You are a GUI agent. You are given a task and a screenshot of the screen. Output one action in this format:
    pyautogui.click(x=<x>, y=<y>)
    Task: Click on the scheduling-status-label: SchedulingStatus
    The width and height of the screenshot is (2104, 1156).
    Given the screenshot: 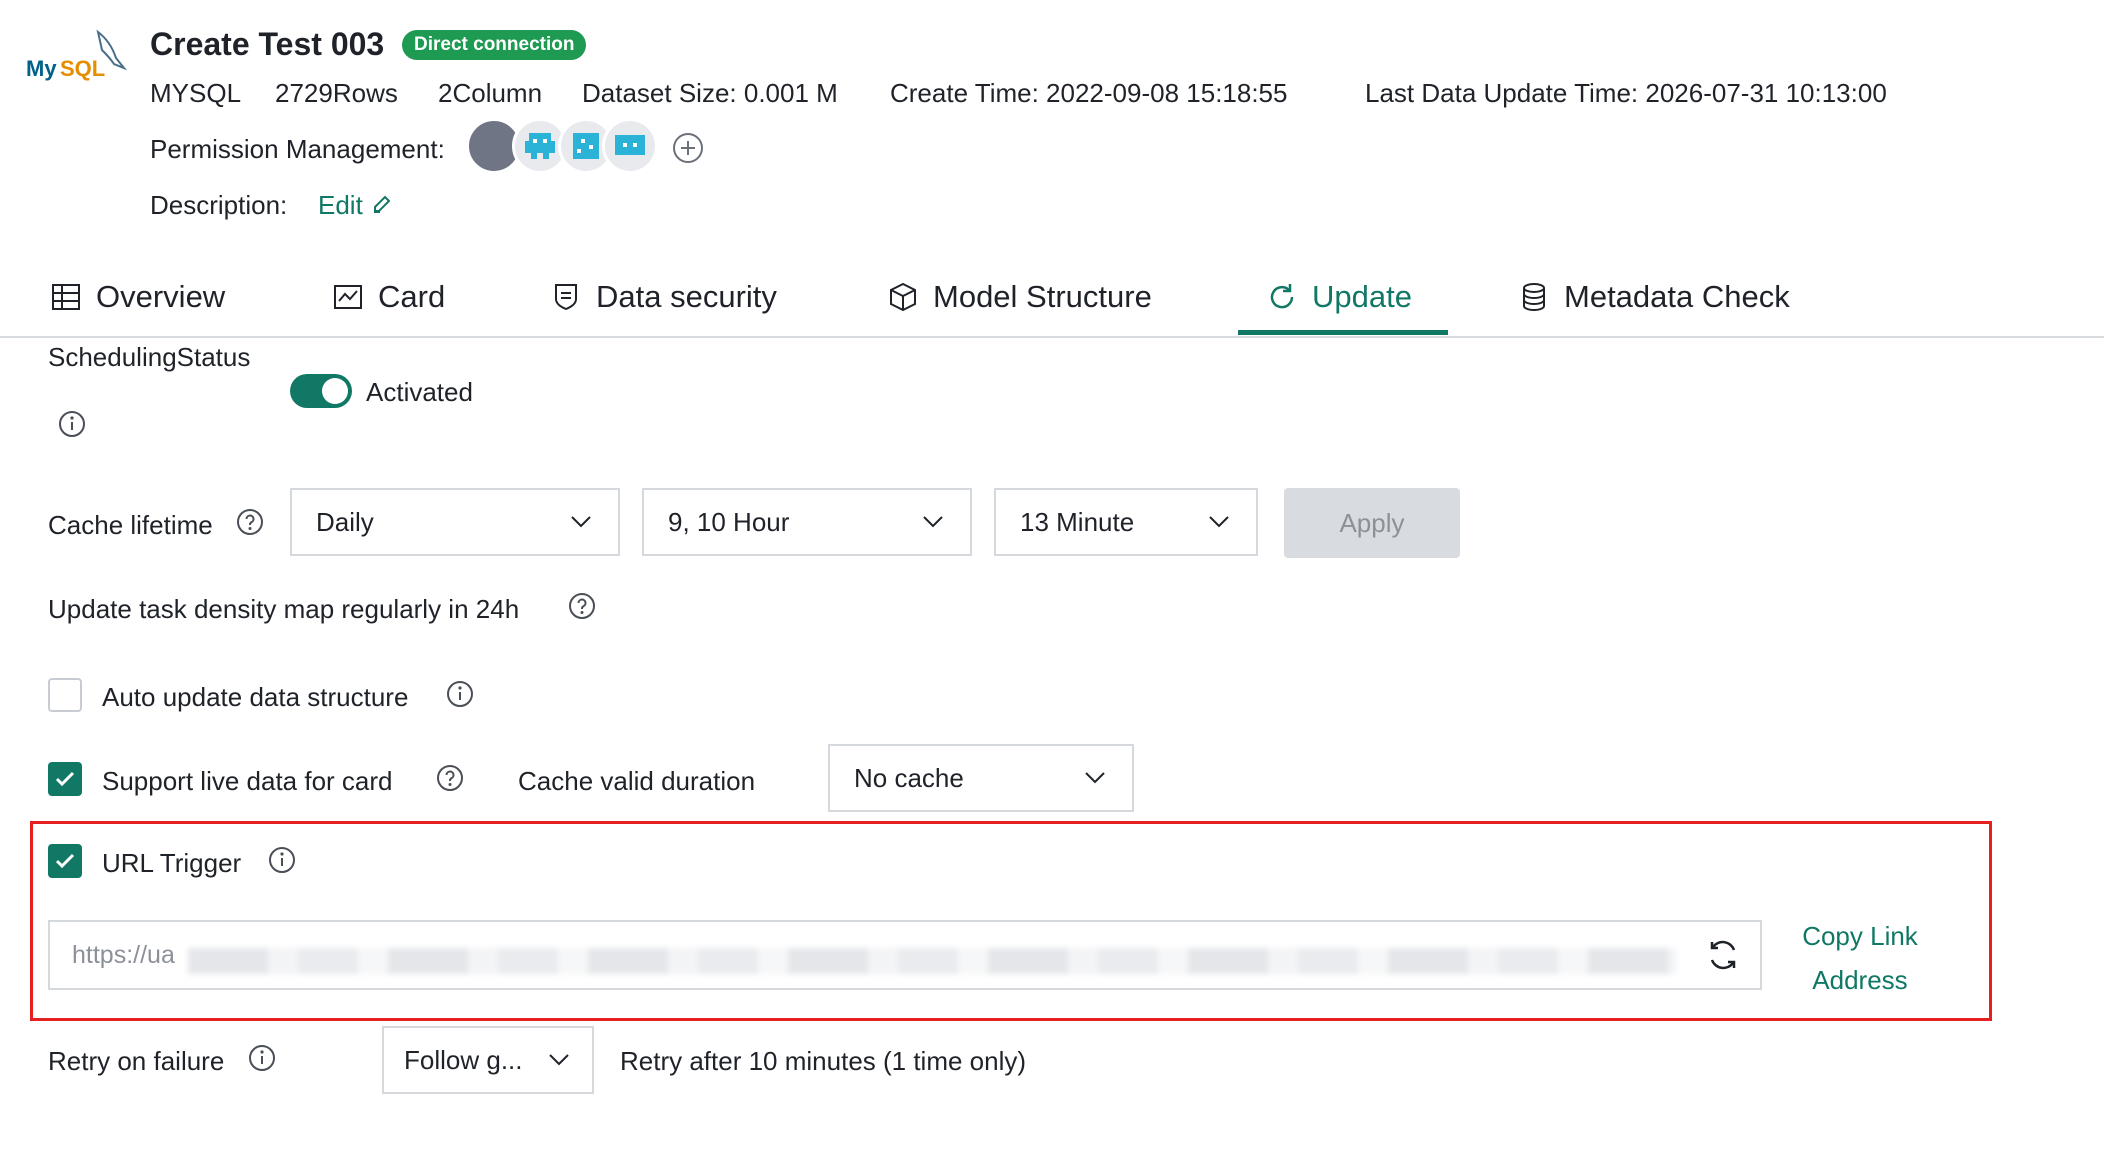 What is the action you would take?
    pyautogui.click(x=149, y=357)
    